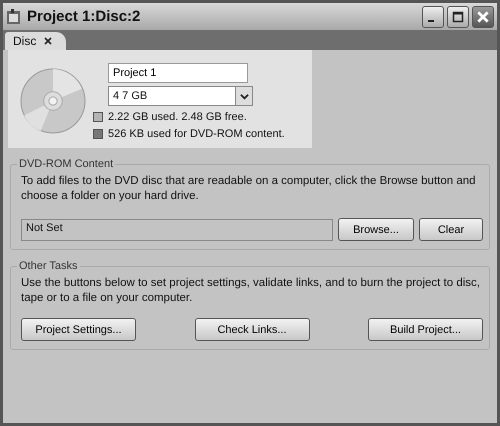 This screenshot has width=500, height=426. Describe the element at coordinates (84, 16) in the screenshot. I see `window-title: Project 1:Disc:2` at that location.